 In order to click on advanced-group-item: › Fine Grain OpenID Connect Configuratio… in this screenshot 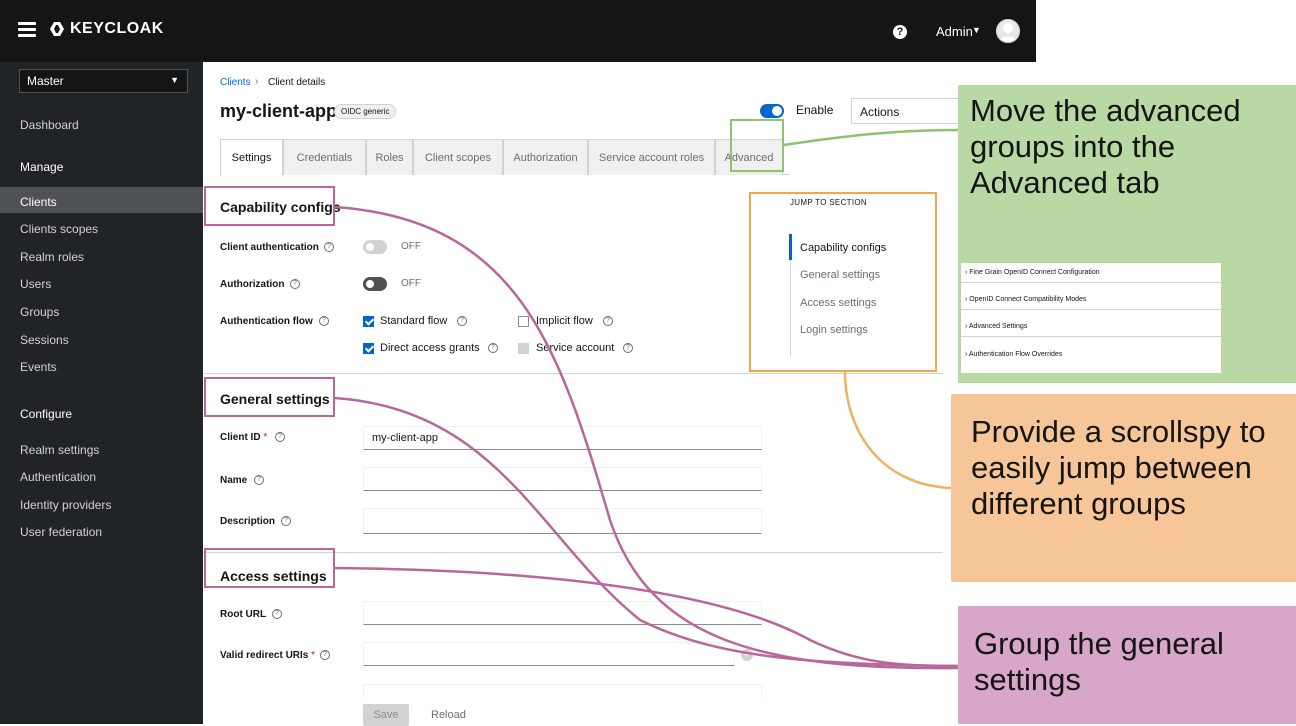, I will do `click(1032, 272)`.